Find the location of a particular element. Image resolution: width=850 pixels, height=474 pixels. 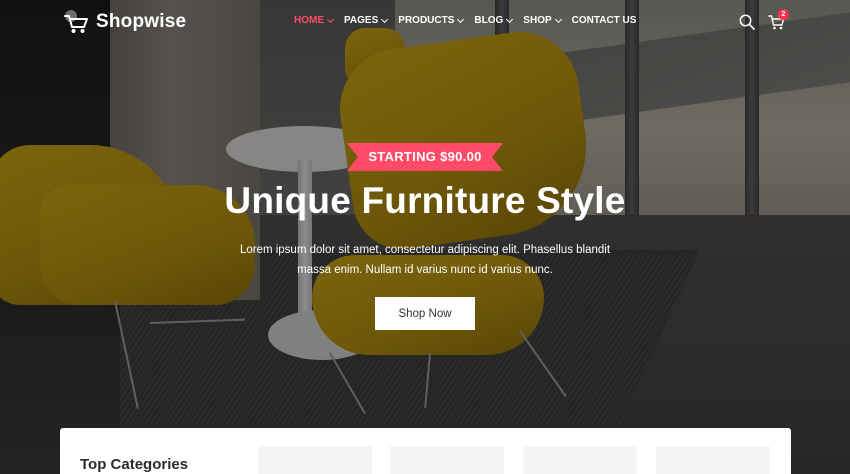

top-categories-panel: Top Categories is located at coordinates (425, 451).